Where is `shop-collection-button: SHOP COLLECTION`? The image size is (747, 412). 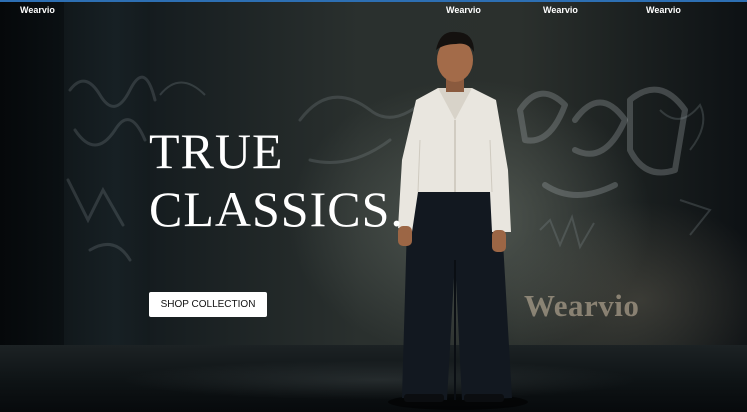 shop-collection-button: SHOP COLLECTION is located at coordinates (208, 304).